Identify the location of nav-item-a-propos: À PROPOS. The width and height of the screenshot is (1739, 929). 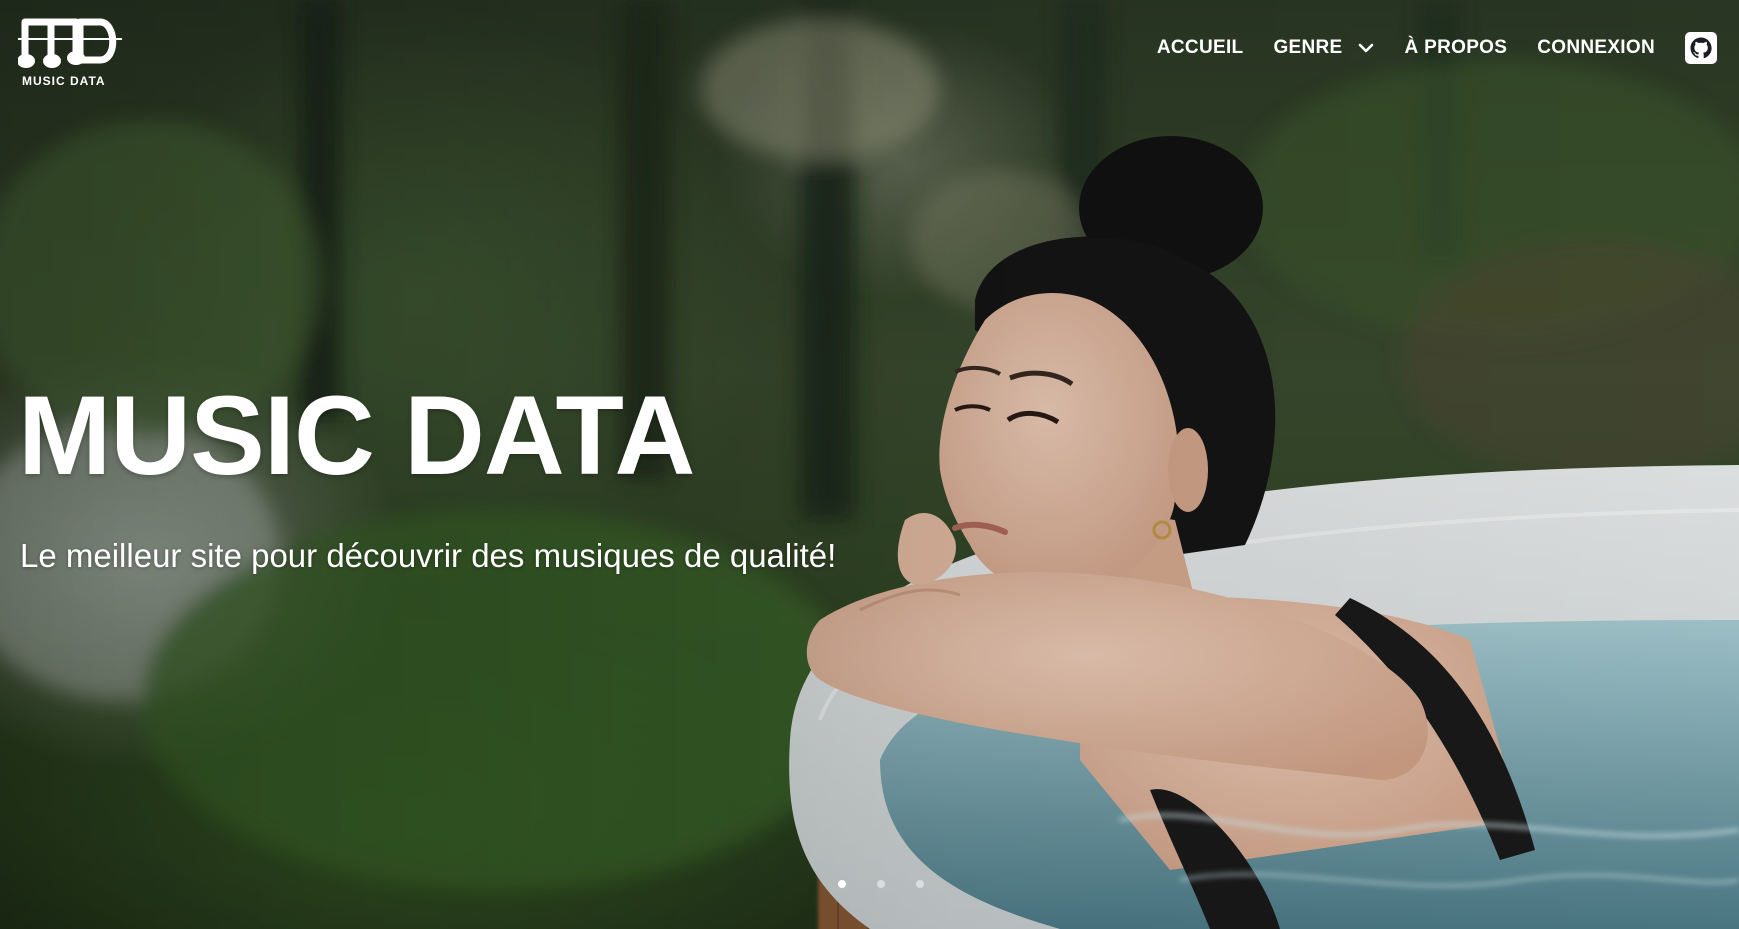
(1456, 48).